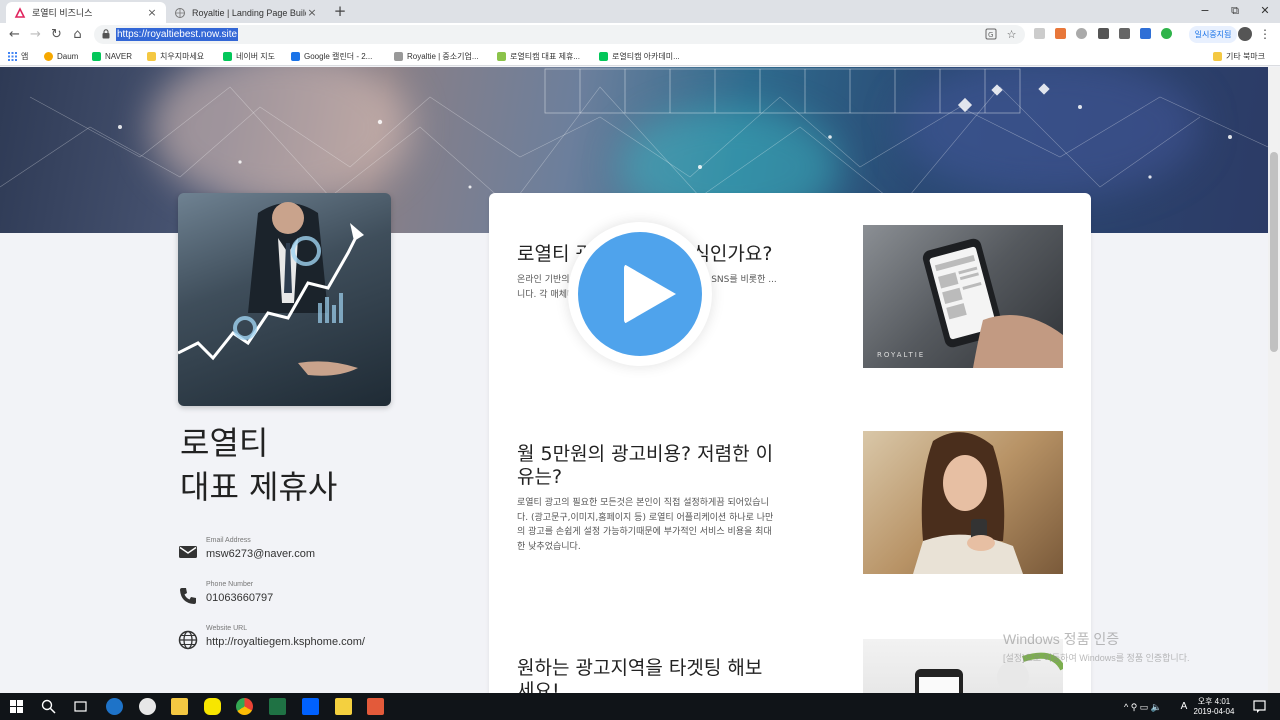  What do you see at coordinates (227, 56) in the screenshot?
I see `naver-map-icon` at bounding box center [227, 56].